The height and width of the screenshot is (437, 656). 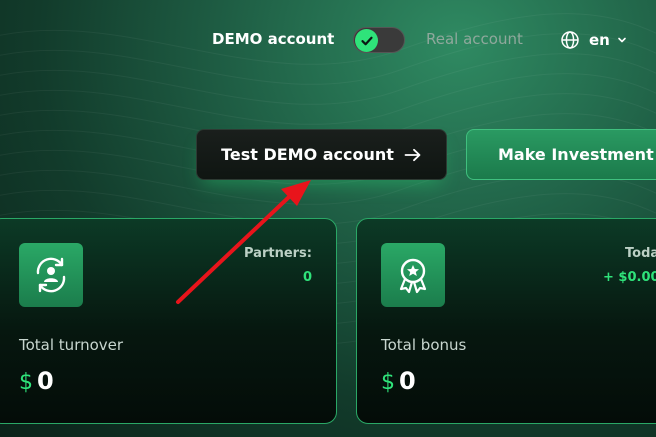 What do you see at coordinates (412, 154) in the screenshot?
I see `arrow-right-icon` at bounding box center [412, 154].